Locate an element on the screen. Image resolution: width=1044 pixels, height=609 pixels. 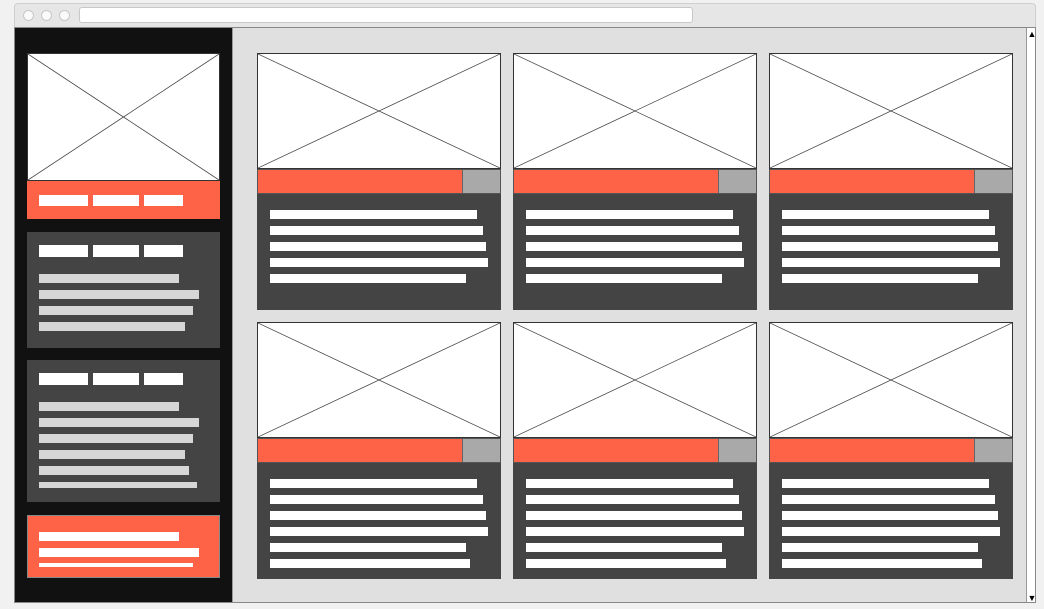
scroll-up-icon: ▲ is located at coordinates (1031, 34).